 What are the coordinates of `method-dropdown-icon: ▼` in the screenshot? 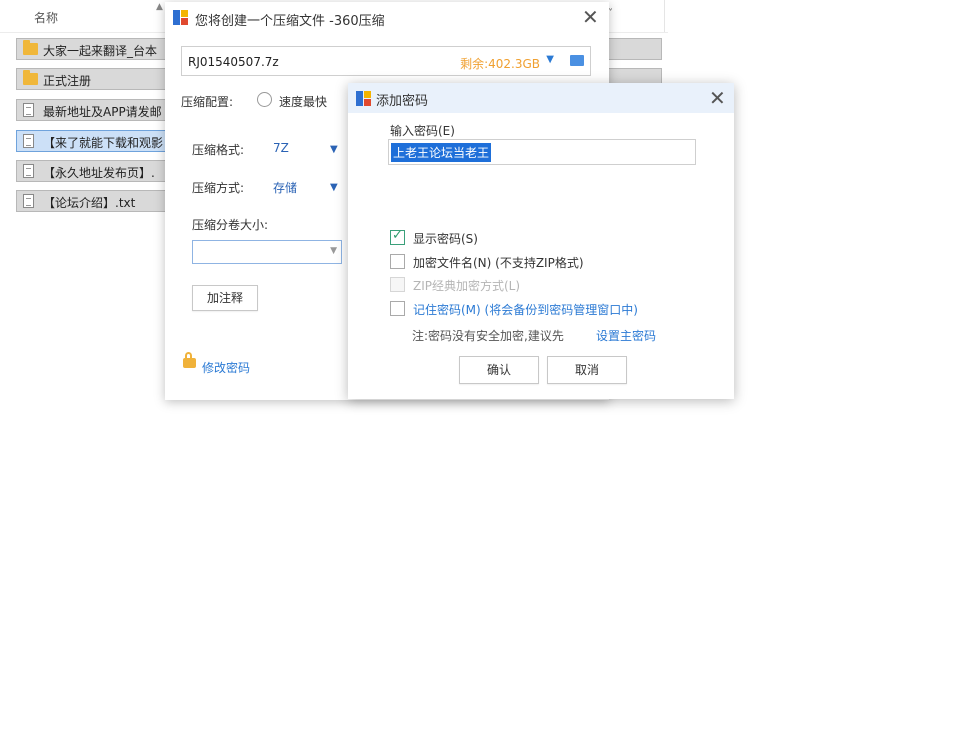 It's located at (334, 187).